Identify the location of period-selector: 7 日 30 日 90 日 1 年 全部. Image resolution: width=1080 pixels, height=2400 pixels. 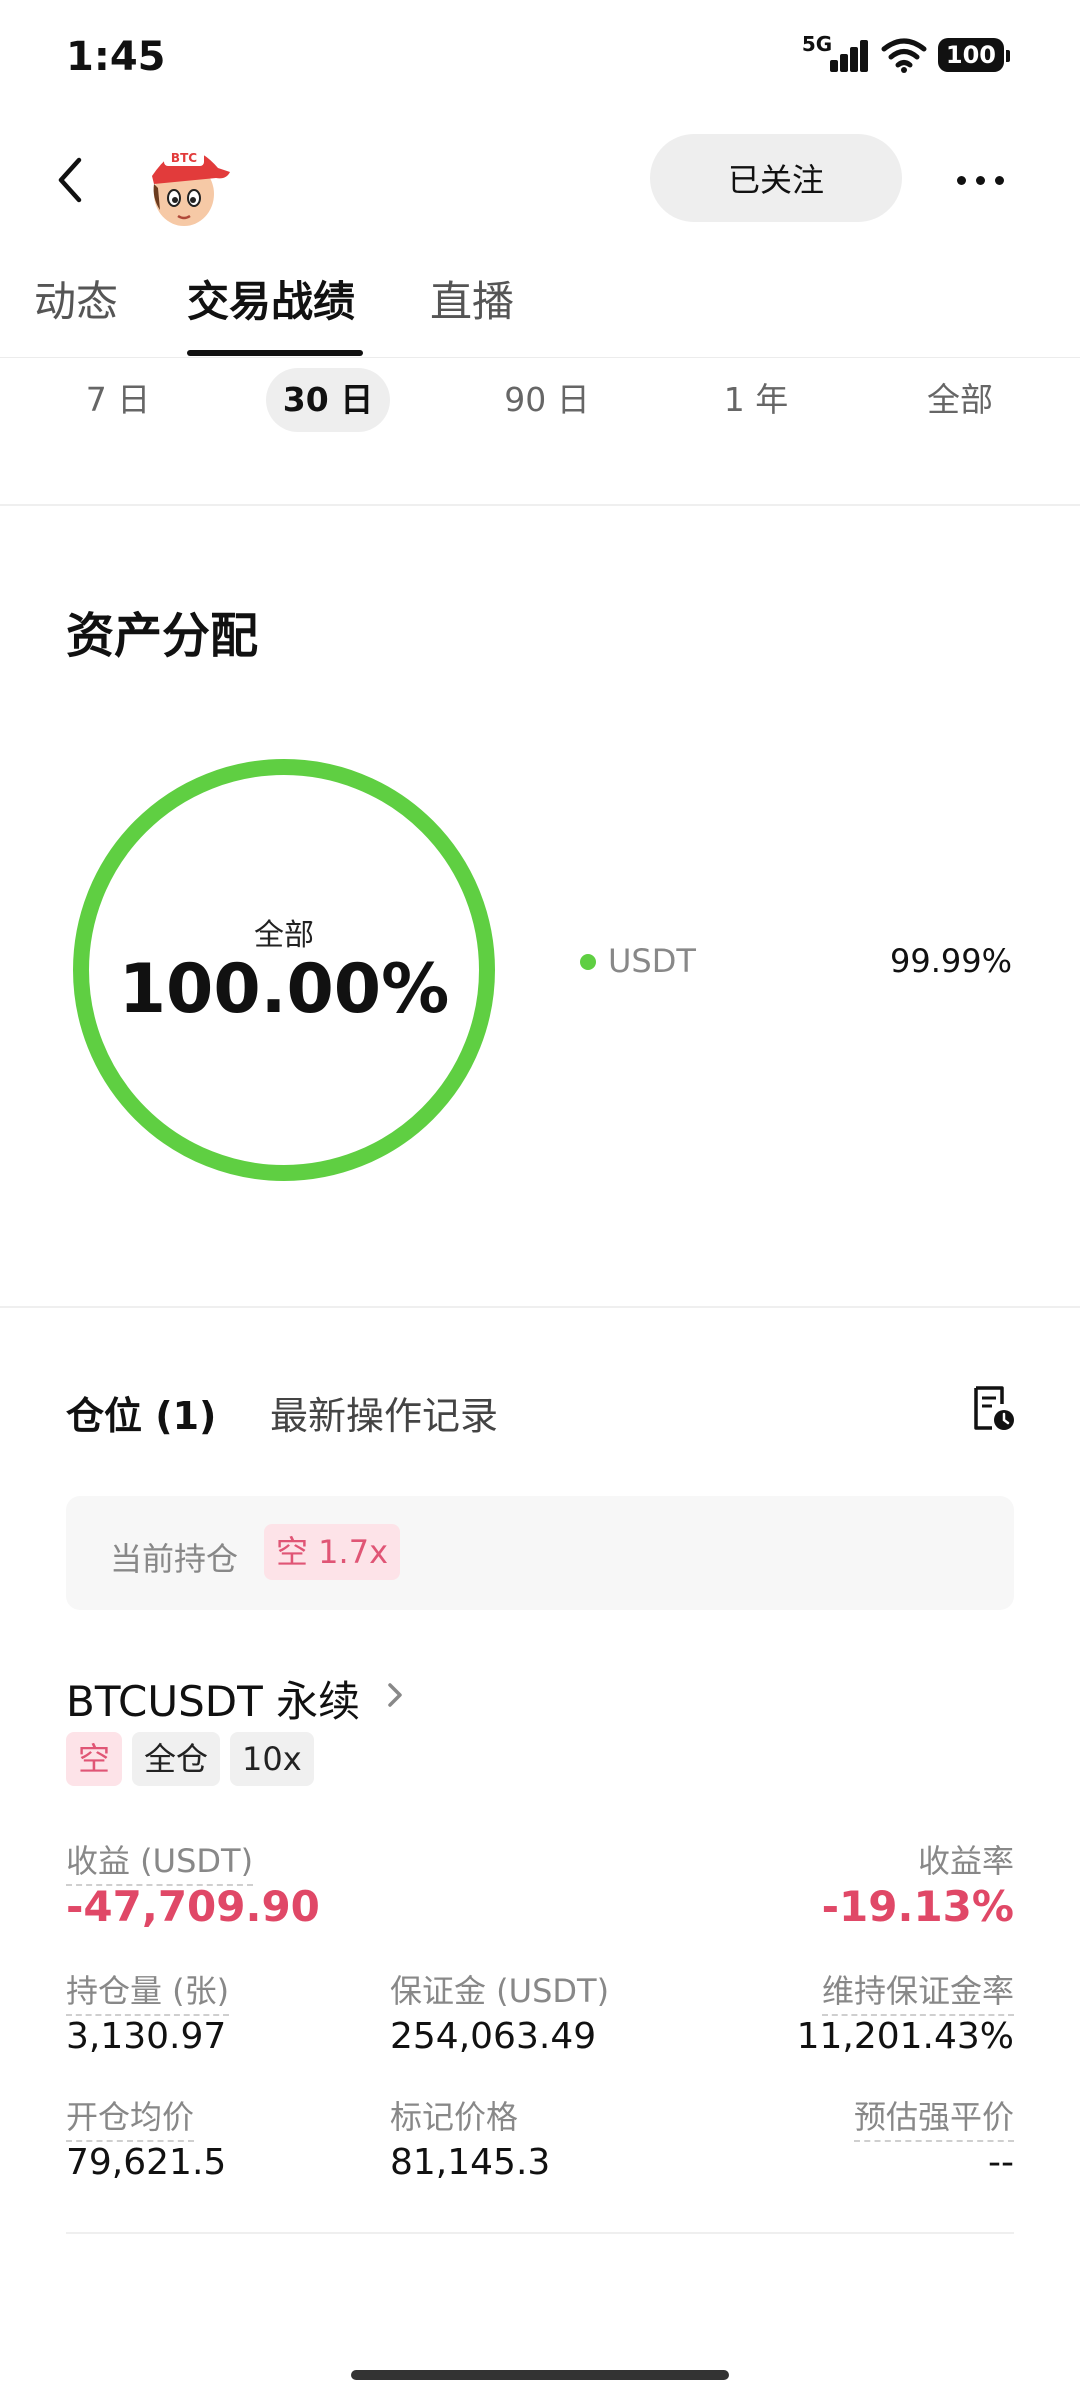
(540, 400).